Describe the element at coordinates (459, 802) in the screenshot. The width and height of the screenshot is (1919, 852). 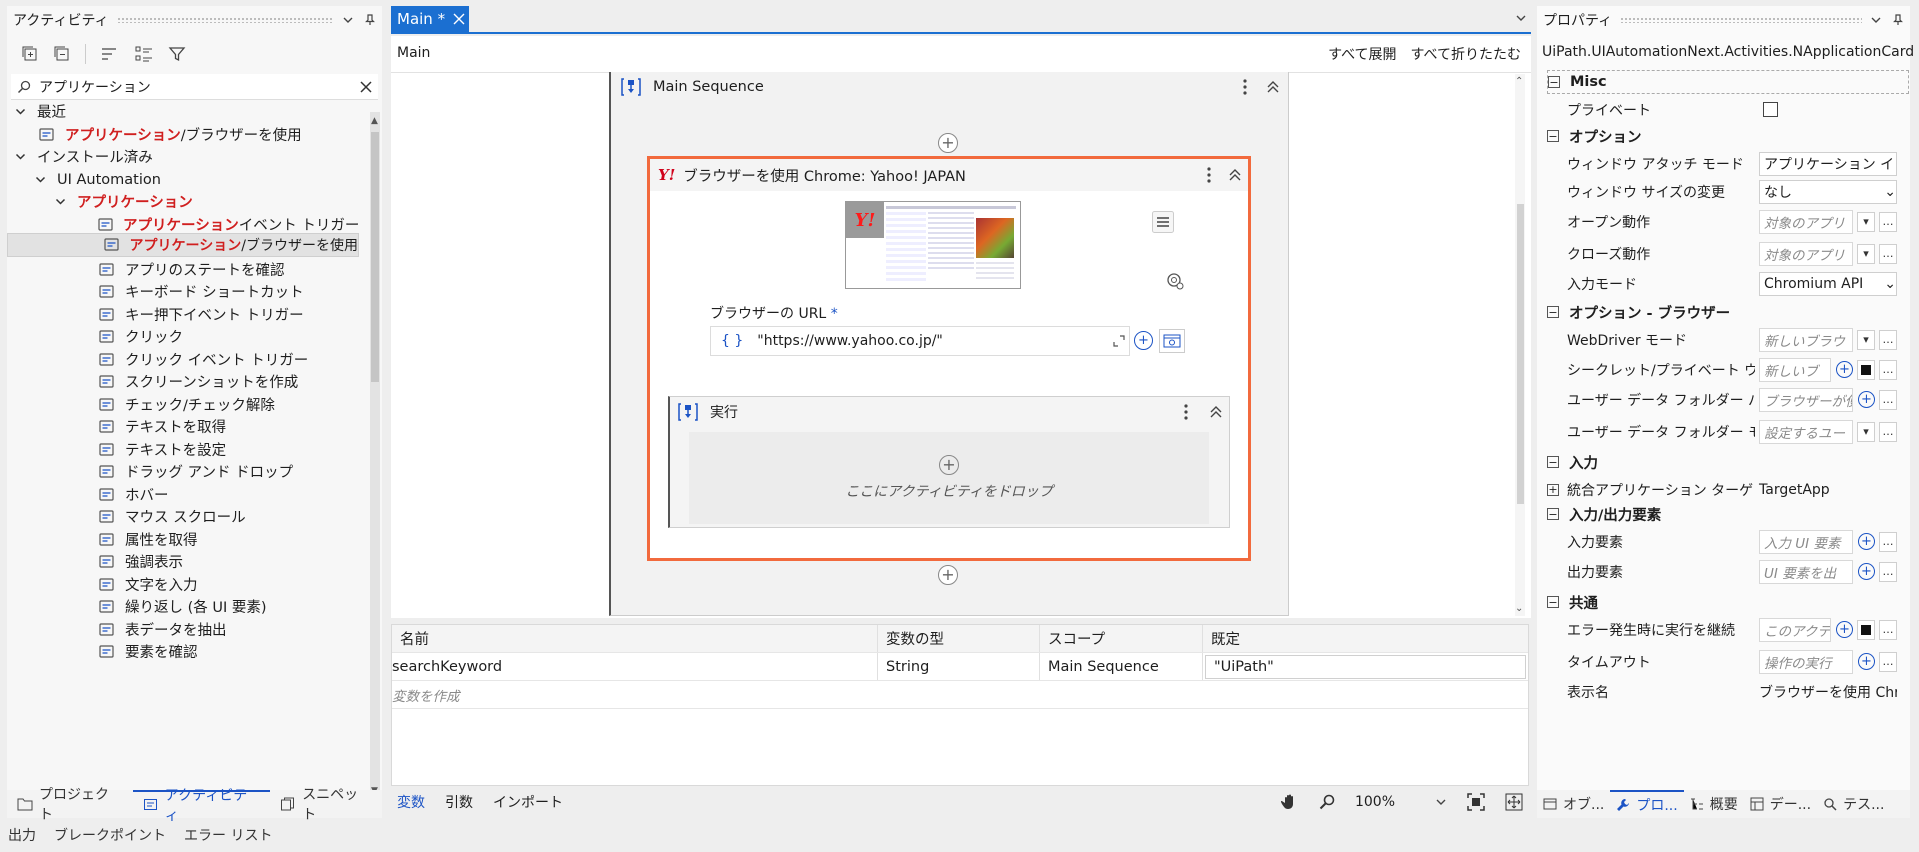
I see `tab-arguments: 引数` at that location.